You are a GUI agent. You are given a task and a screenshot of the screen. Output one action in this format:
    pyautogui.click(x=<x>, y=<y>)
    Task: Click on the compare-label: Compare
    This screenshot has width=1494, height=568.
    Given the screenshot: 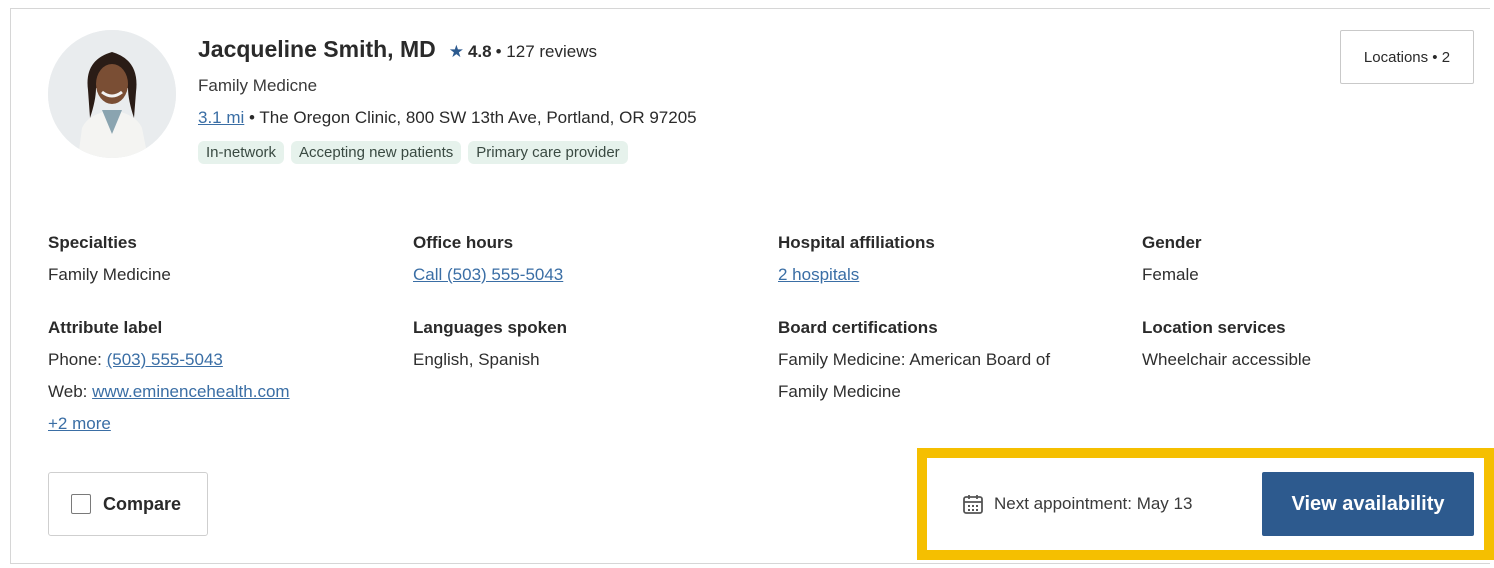 What is the action you would take?
    pyautogui.click(x=142, y=503)
    